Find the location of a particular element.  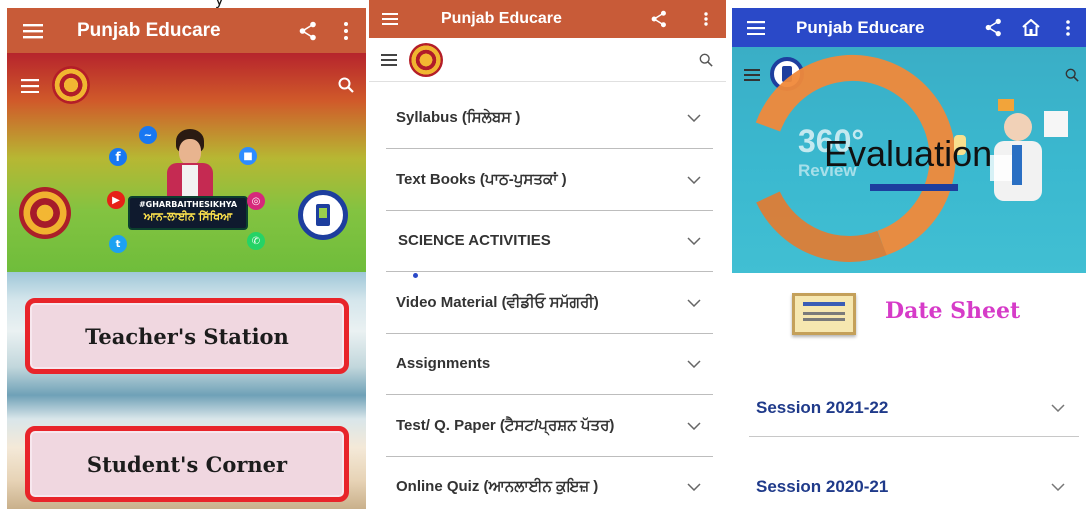

accordion-label: Video Material (ਵੀਡੀਓ ਸਮੱਗਰੀ) is located at coordinates (497, 302).